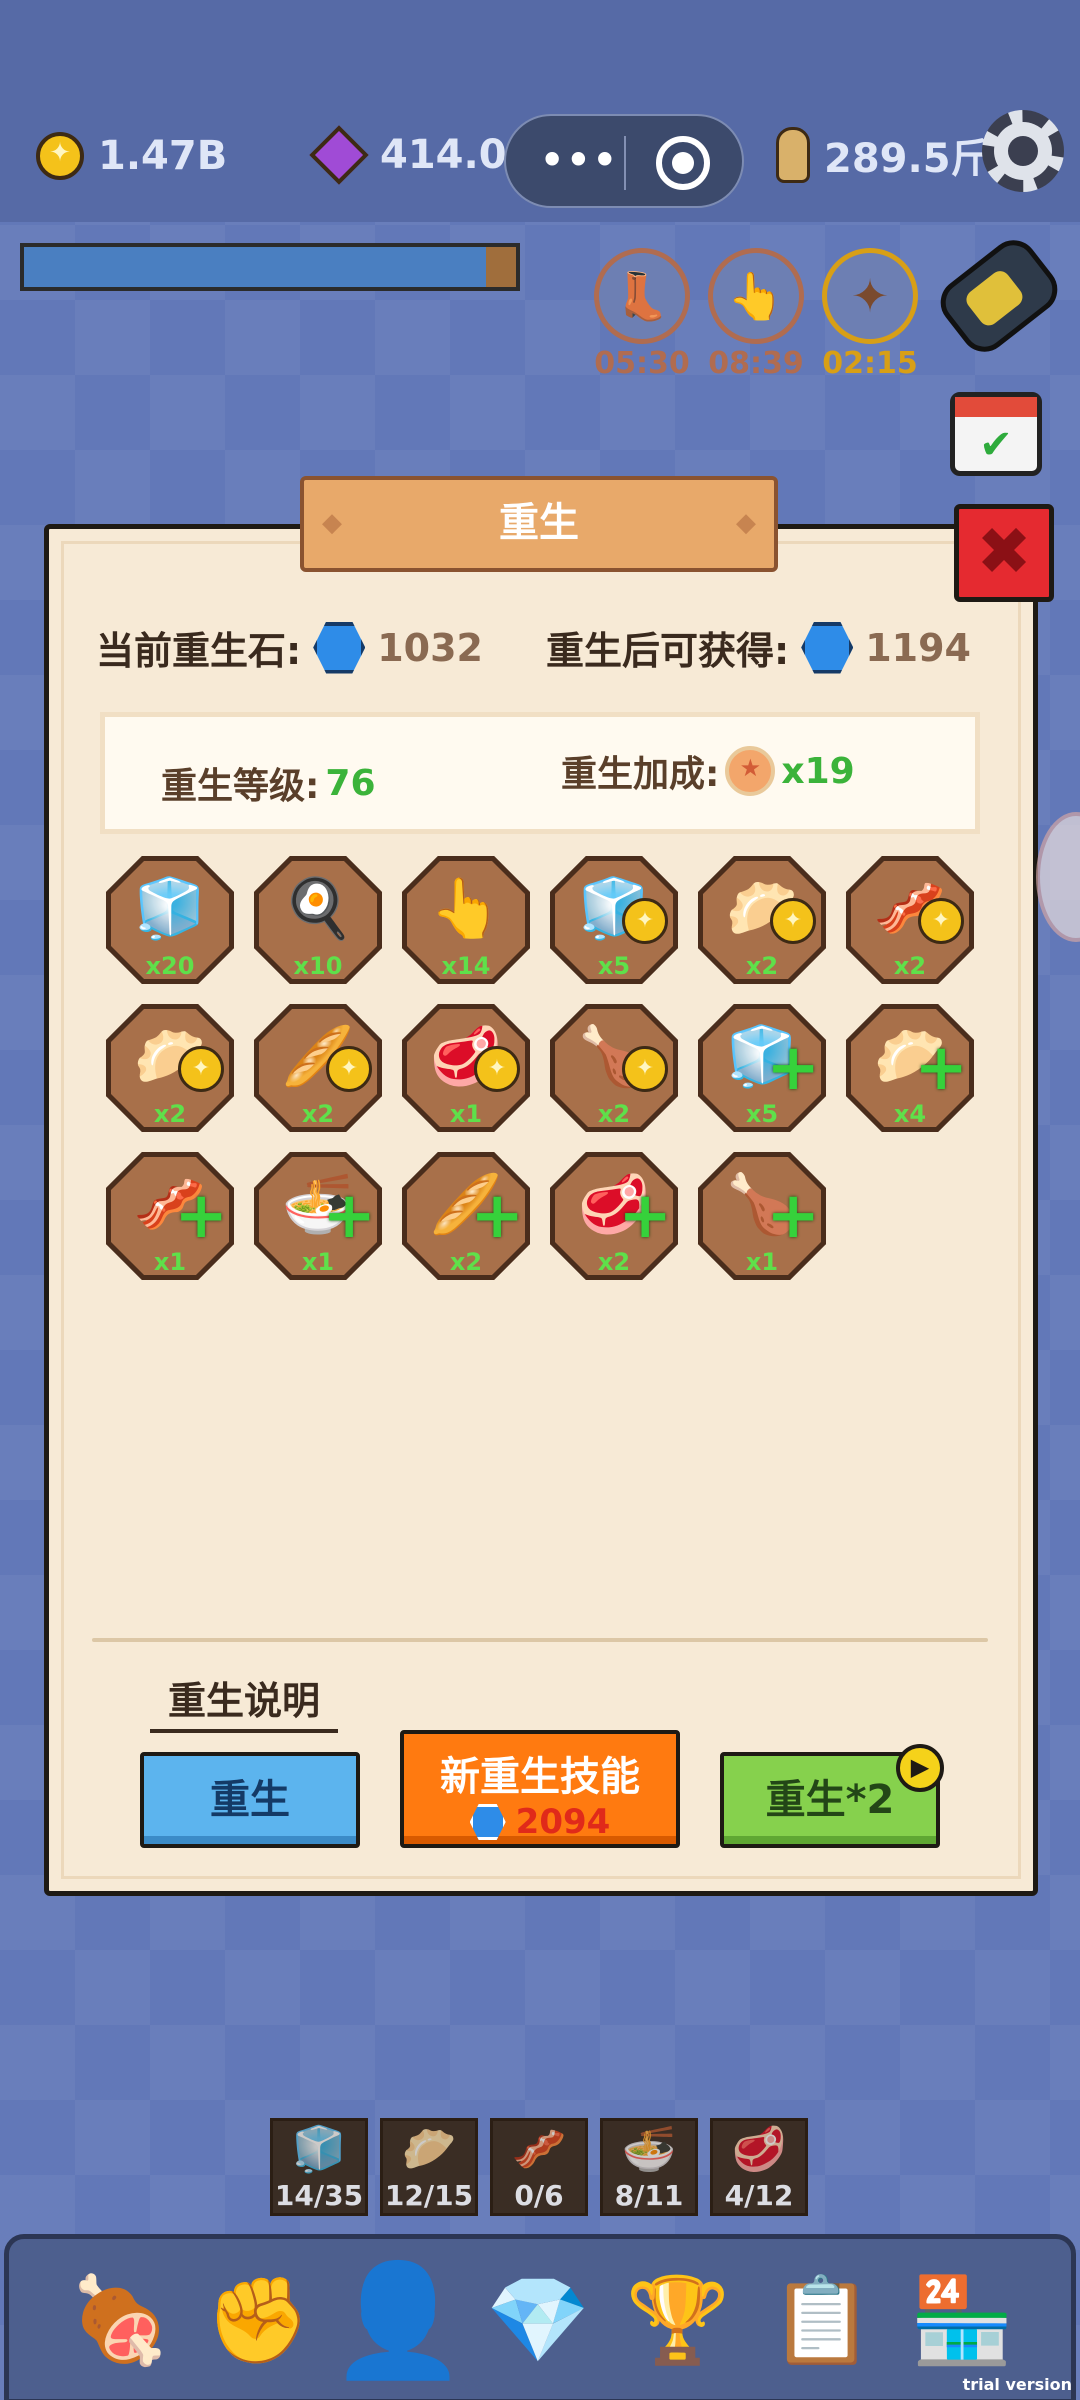 The width and height of the screenshot is (1080, 2400). Describe the element at coordinates (756, 296) in the screenshot. I see `hand-icon: 👆` at that location.